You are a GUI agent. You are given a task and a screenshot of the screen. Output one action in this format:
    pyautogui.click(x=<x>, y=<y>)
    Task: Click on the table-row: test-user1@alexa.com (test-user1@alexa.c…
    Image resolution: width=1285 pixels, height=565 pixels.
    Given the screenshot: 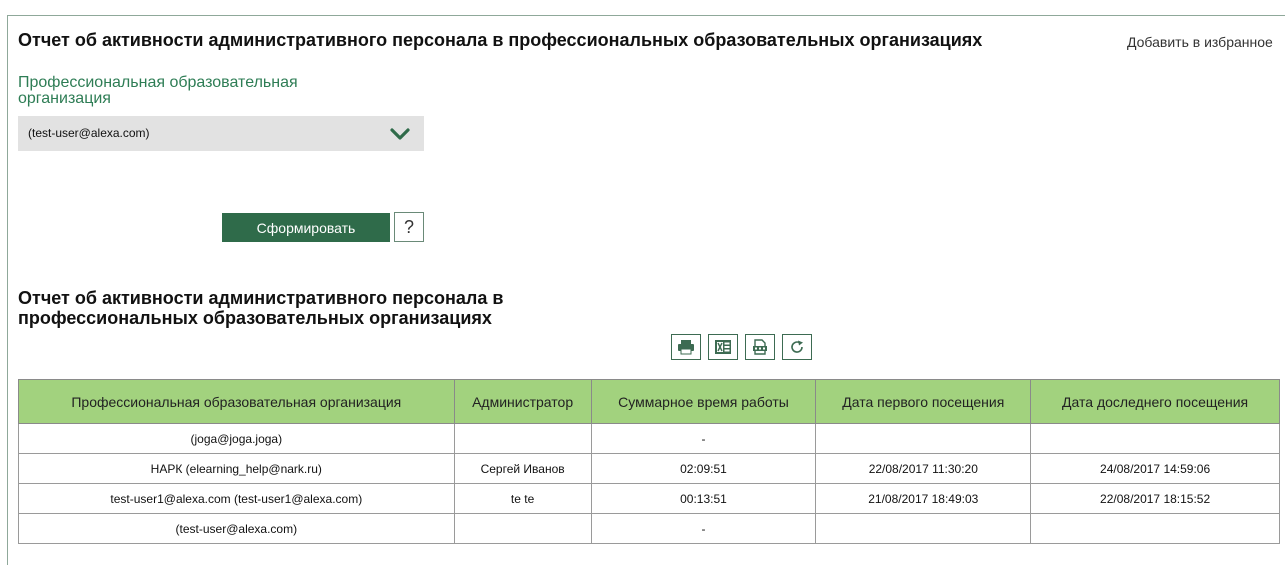 What is the action you would take?
    pyautogui.click(x=649, y=498)
    